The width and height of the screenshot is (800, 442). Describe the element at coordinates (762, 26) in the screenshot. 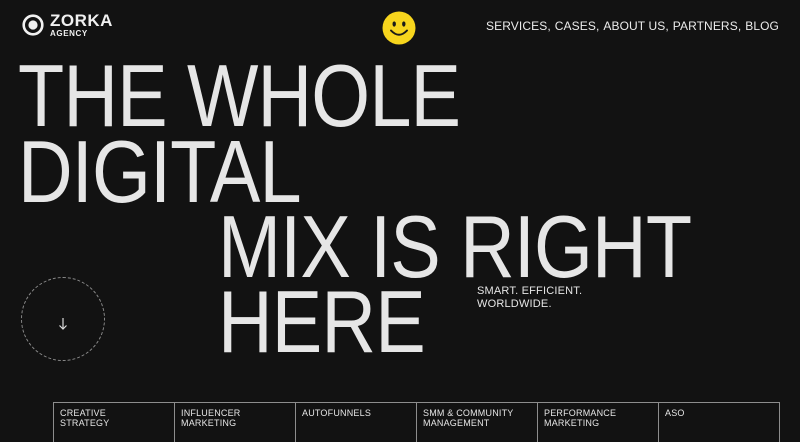

I see `nav-link-blog: BLOG` at that location.